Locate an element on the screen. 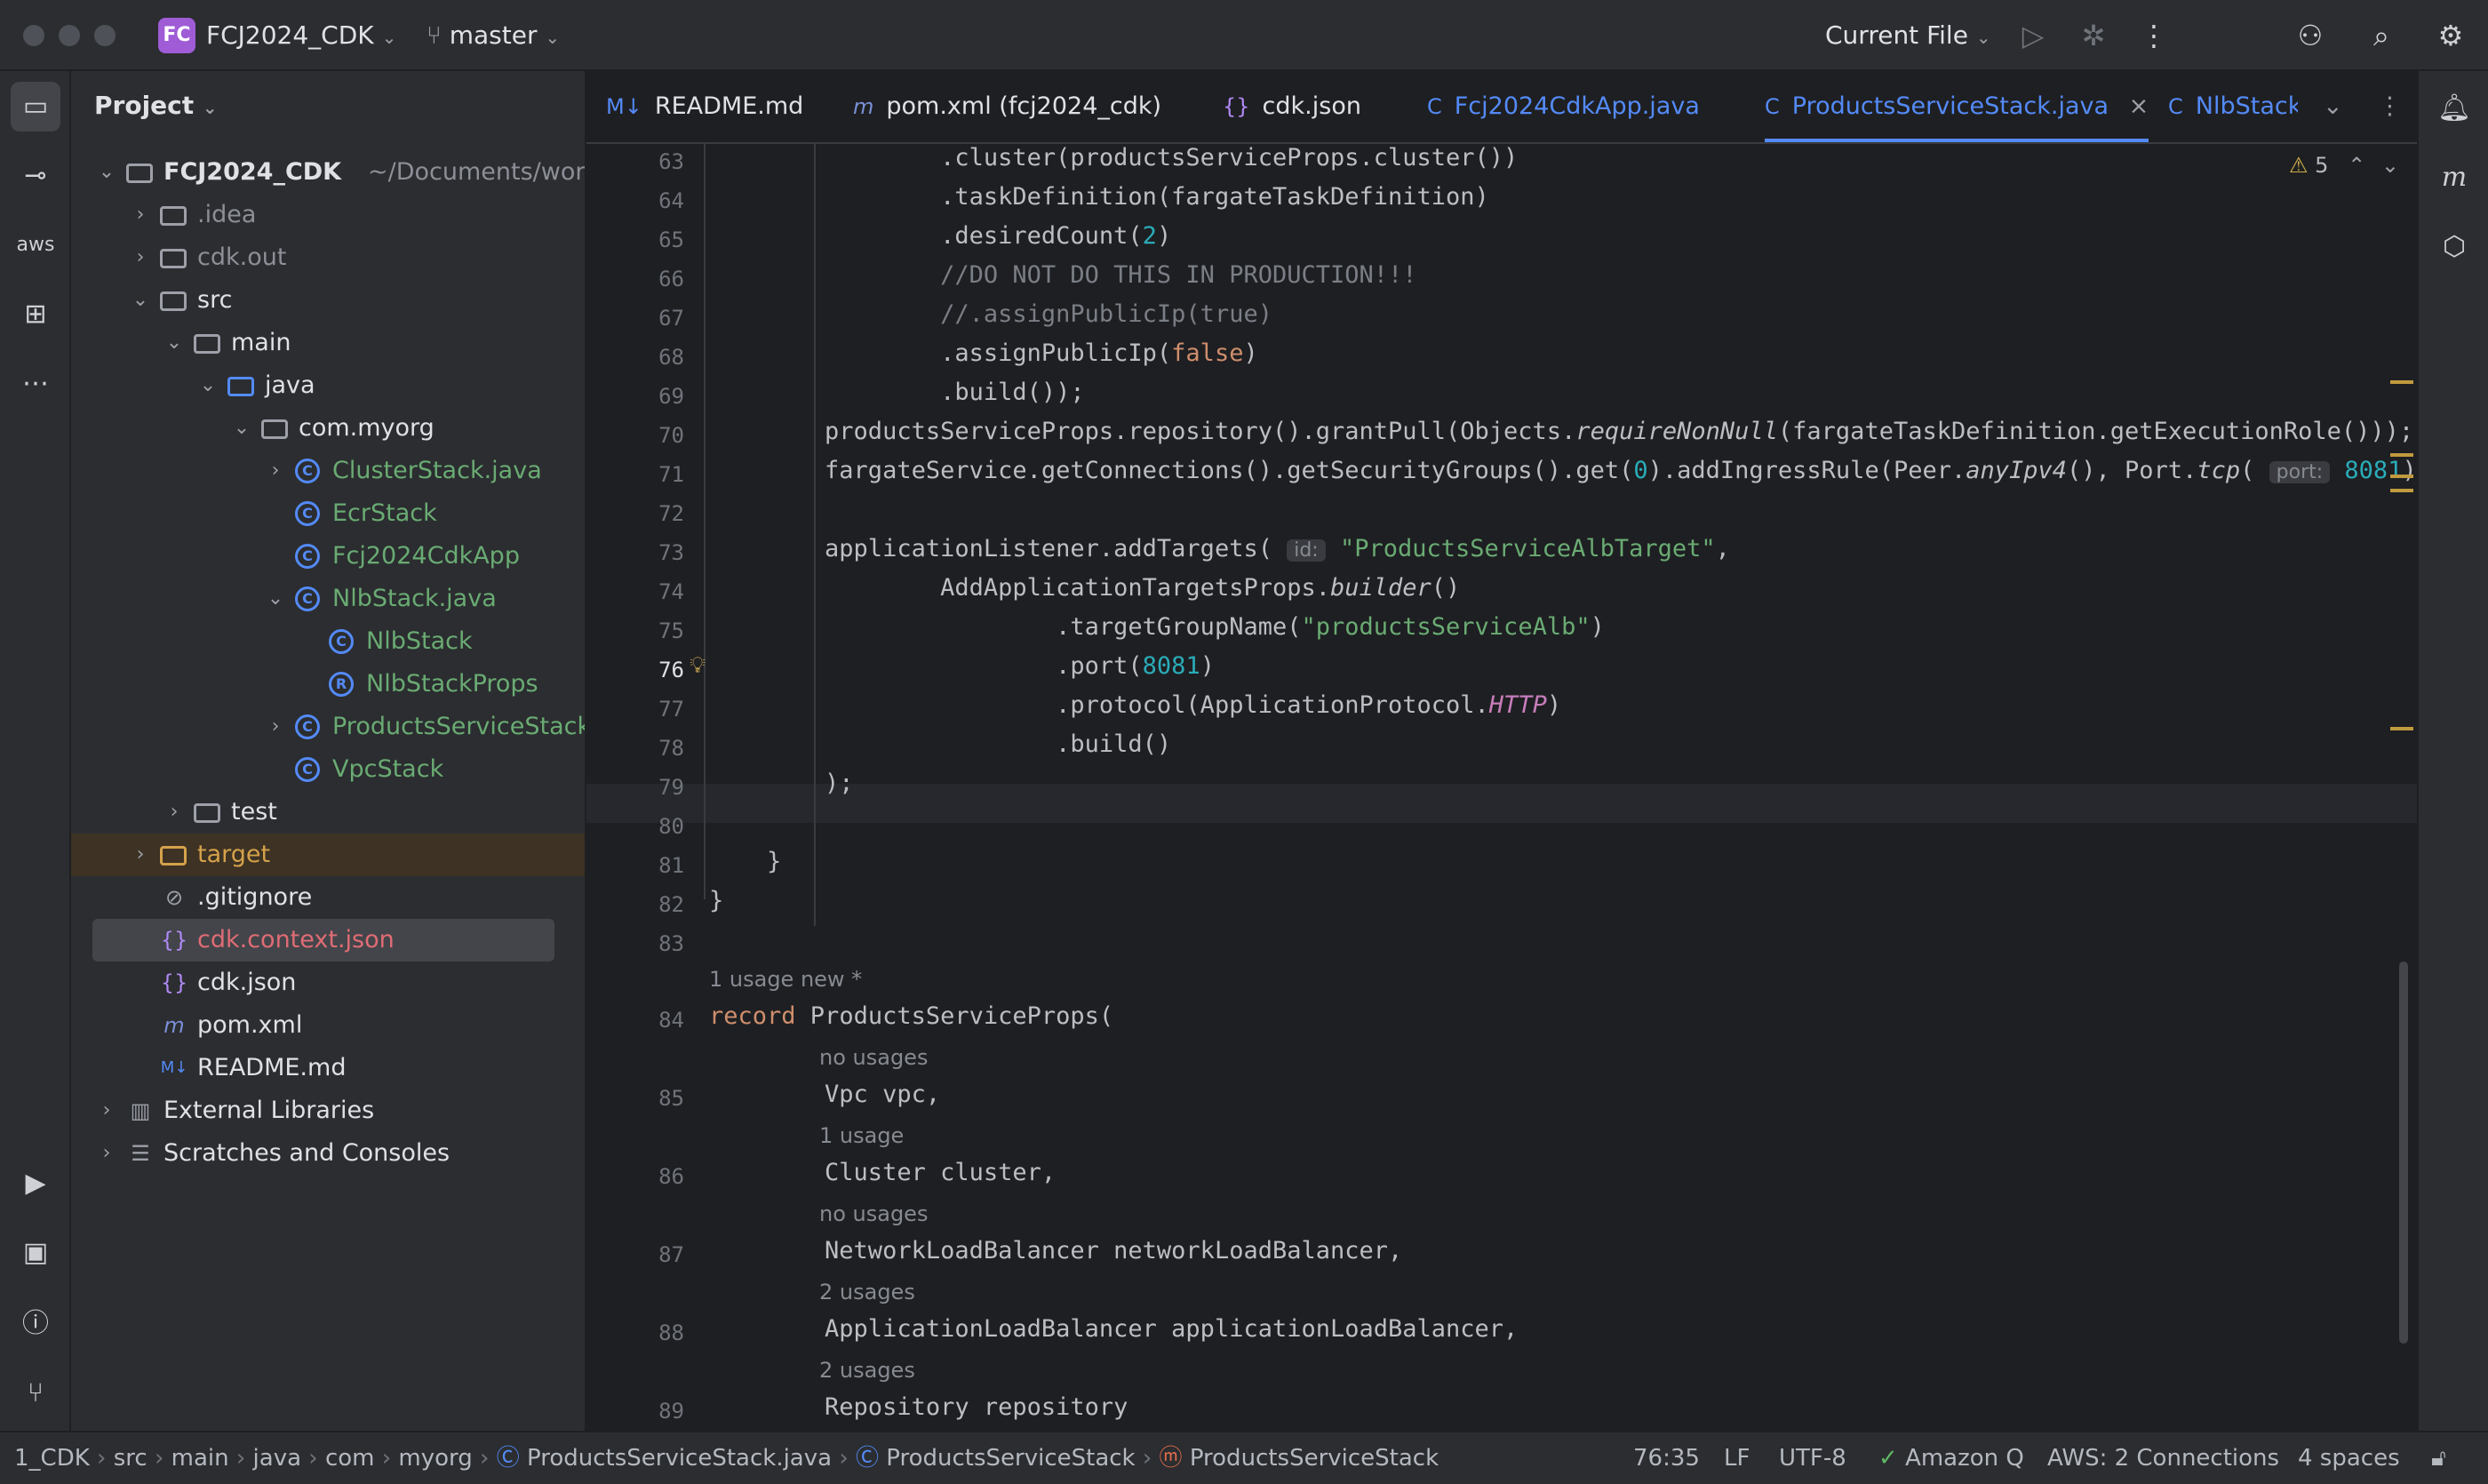  tree-item: C Fcj2024CdkApp is located at coordinates (328, 556).